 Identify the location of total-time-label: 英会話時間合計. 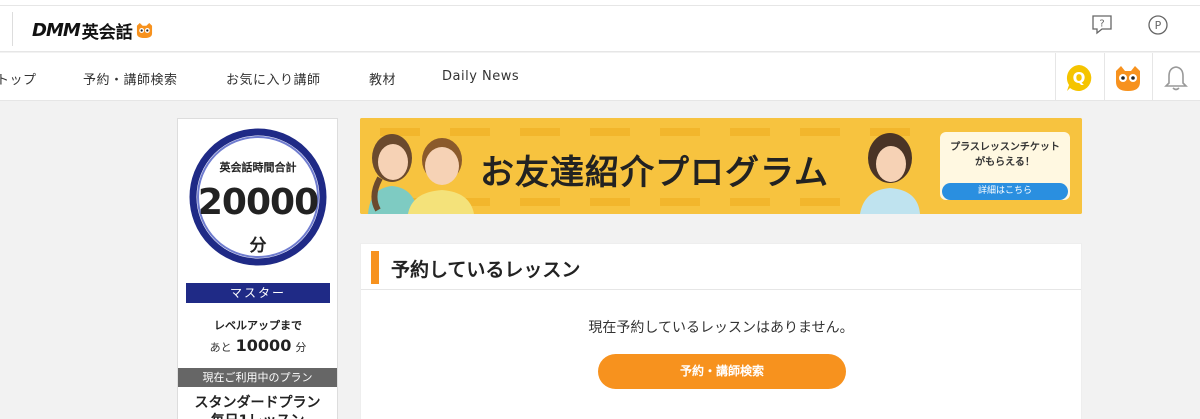
(258, 167).